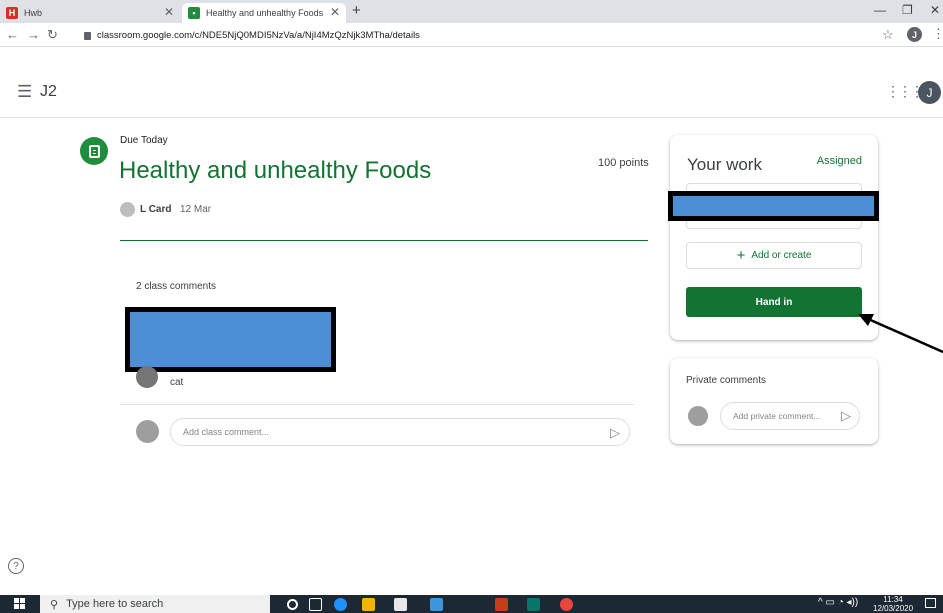  What do you see at coordinates (230, 339) in the screenshot?
I see `redacted-comment` at bounding box center [230, 339].